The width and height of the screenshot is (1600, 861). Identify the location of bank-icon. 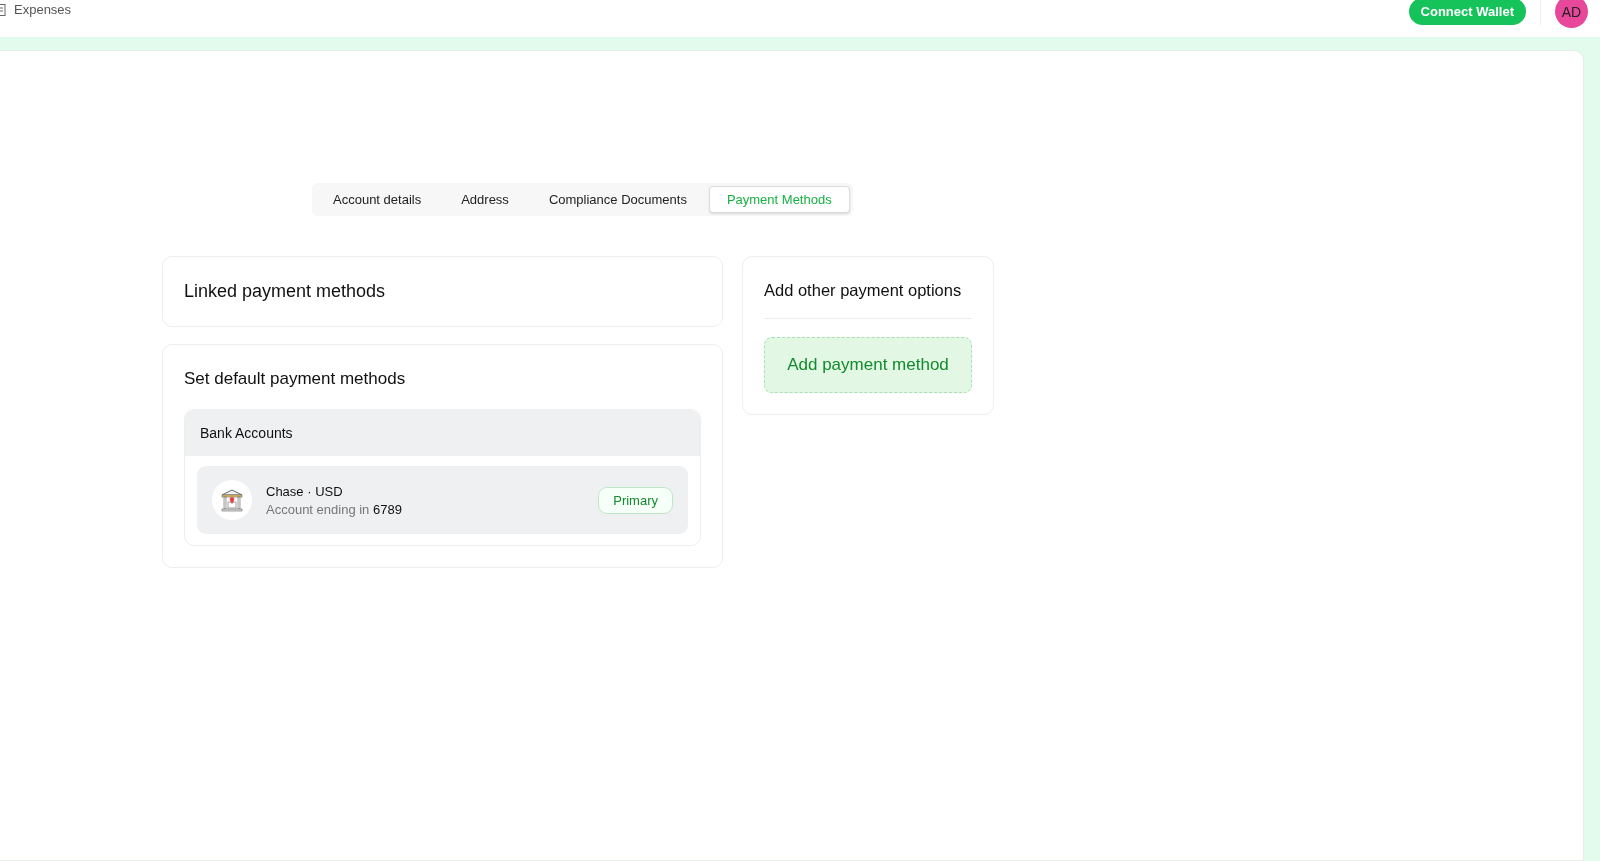
(232, 500).